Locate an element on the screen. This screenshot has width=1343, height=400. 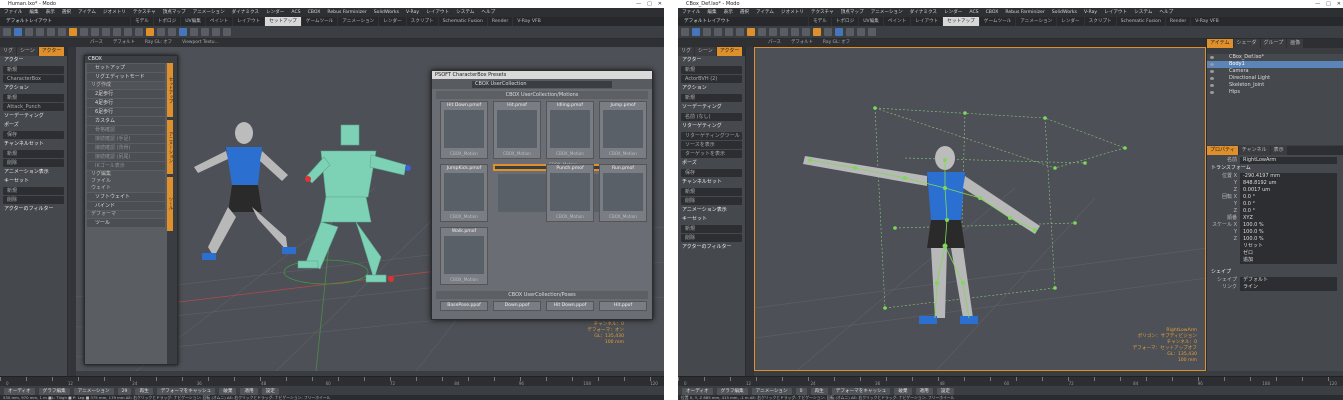
preset-cell: Walk.pmof CBOX_Motion is located at coordinates (464, 256).